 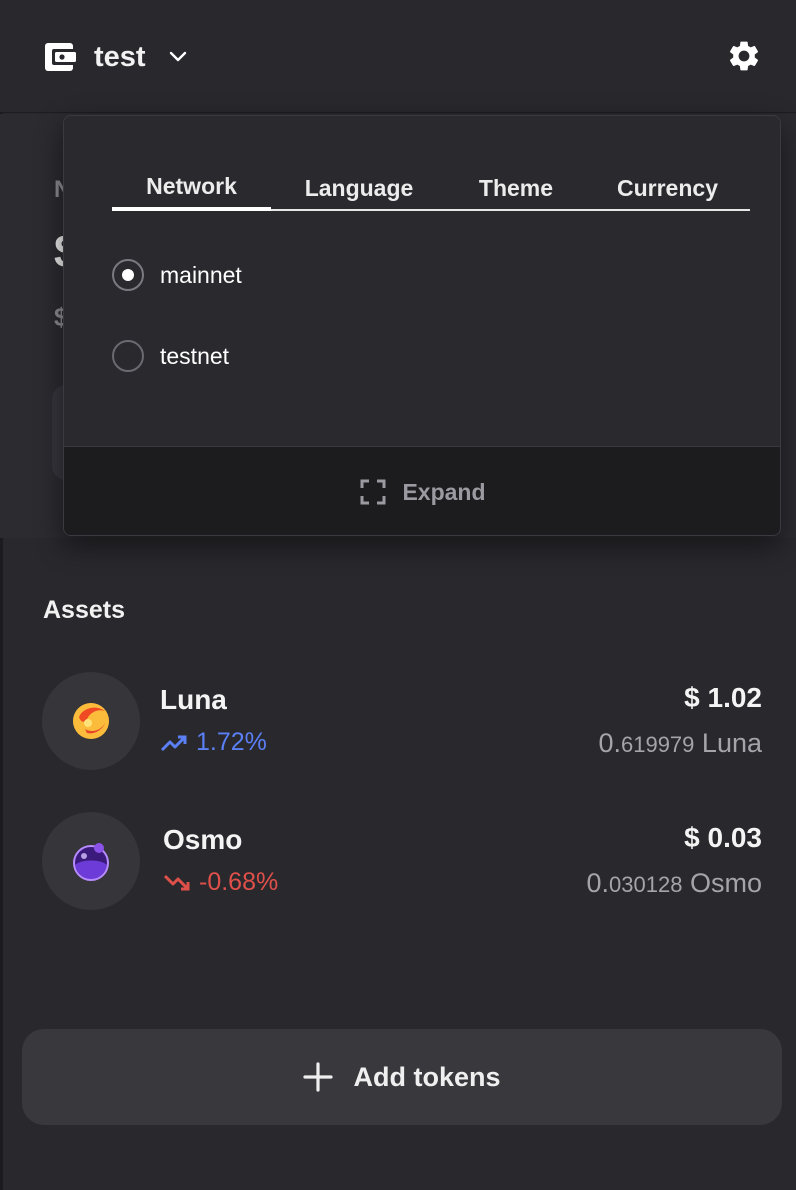 I want to click on tab-network: Network, so click(x=191, y=188).